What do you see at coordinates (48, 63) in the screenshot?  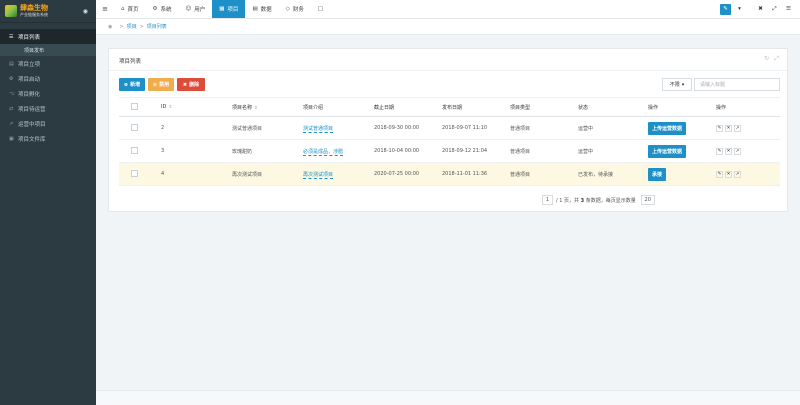 I see `sidebar-item-project-approval: ▤ 项目立项` at bounding box center [48, 63].